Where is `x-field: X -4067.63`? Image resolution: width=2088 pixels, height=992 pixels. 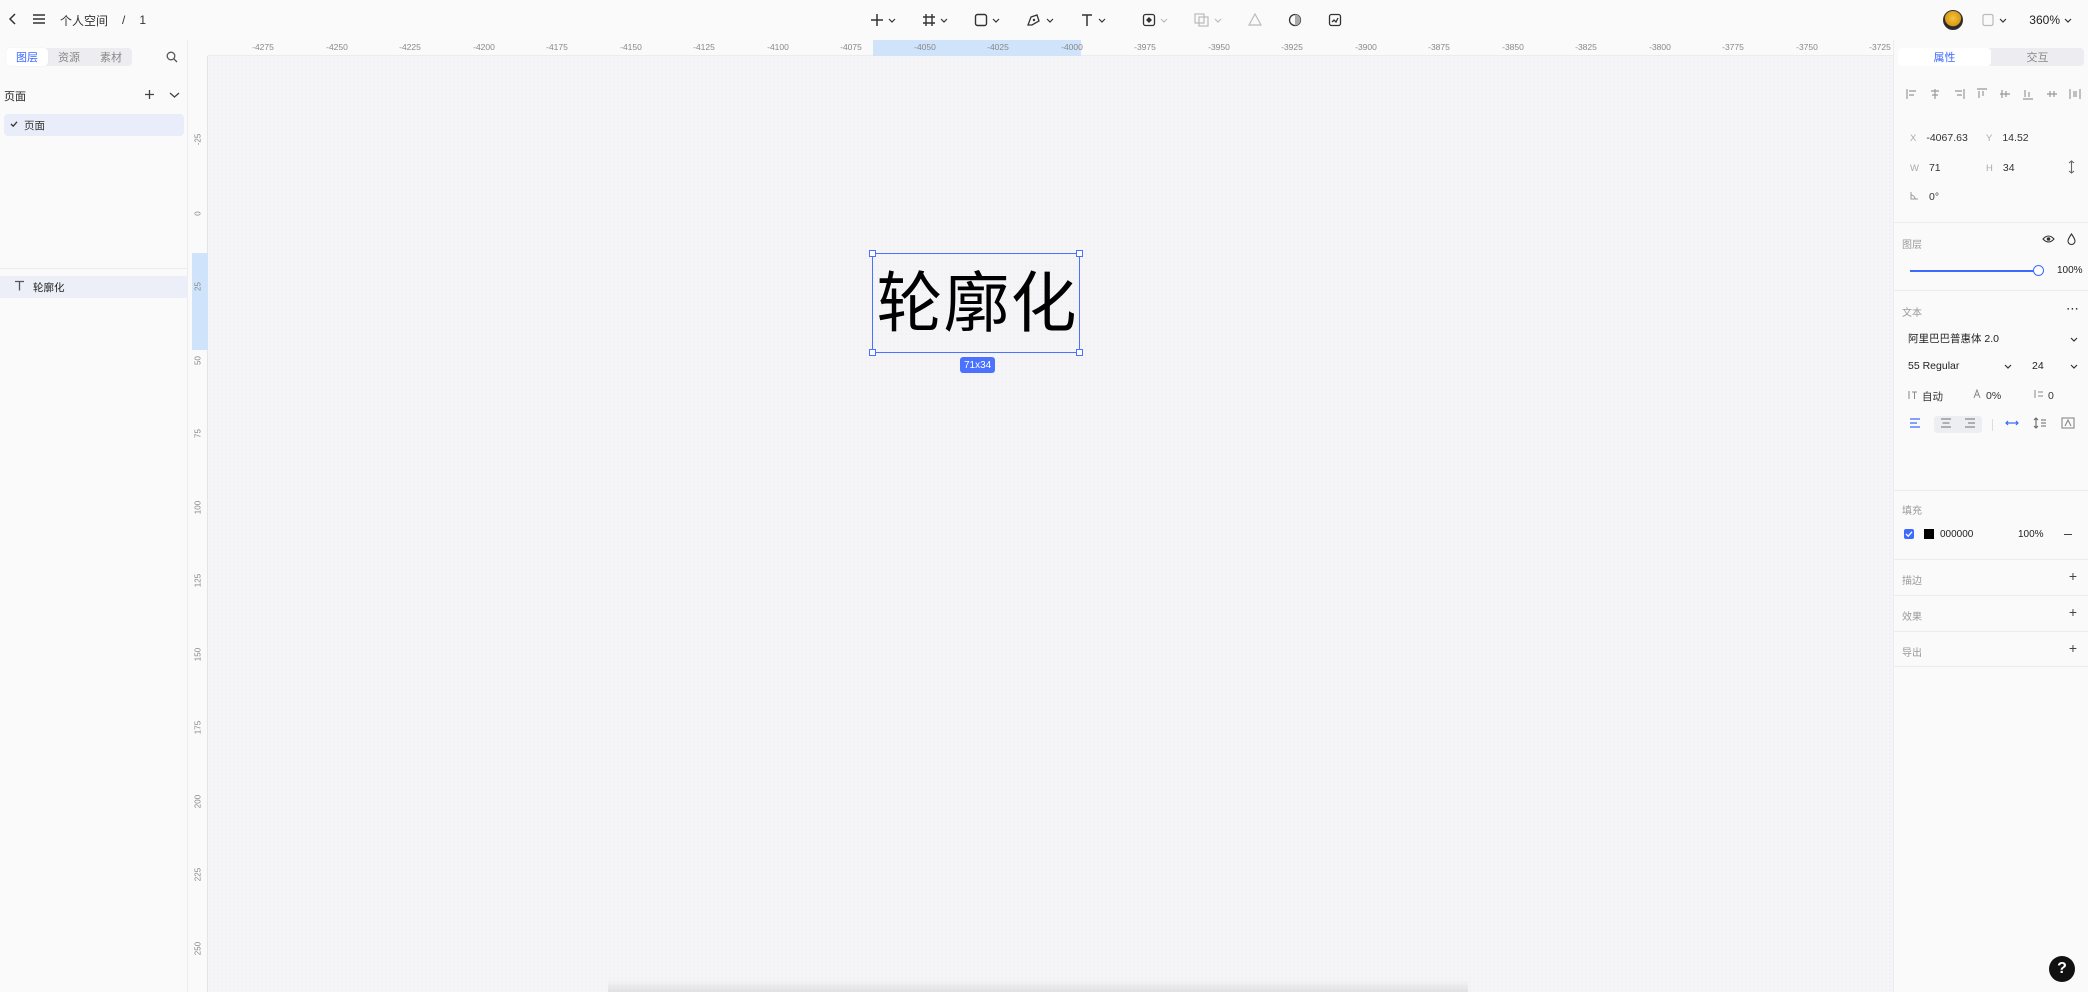 x-field: X -4067.63 is located at coordinates (1939, 138).